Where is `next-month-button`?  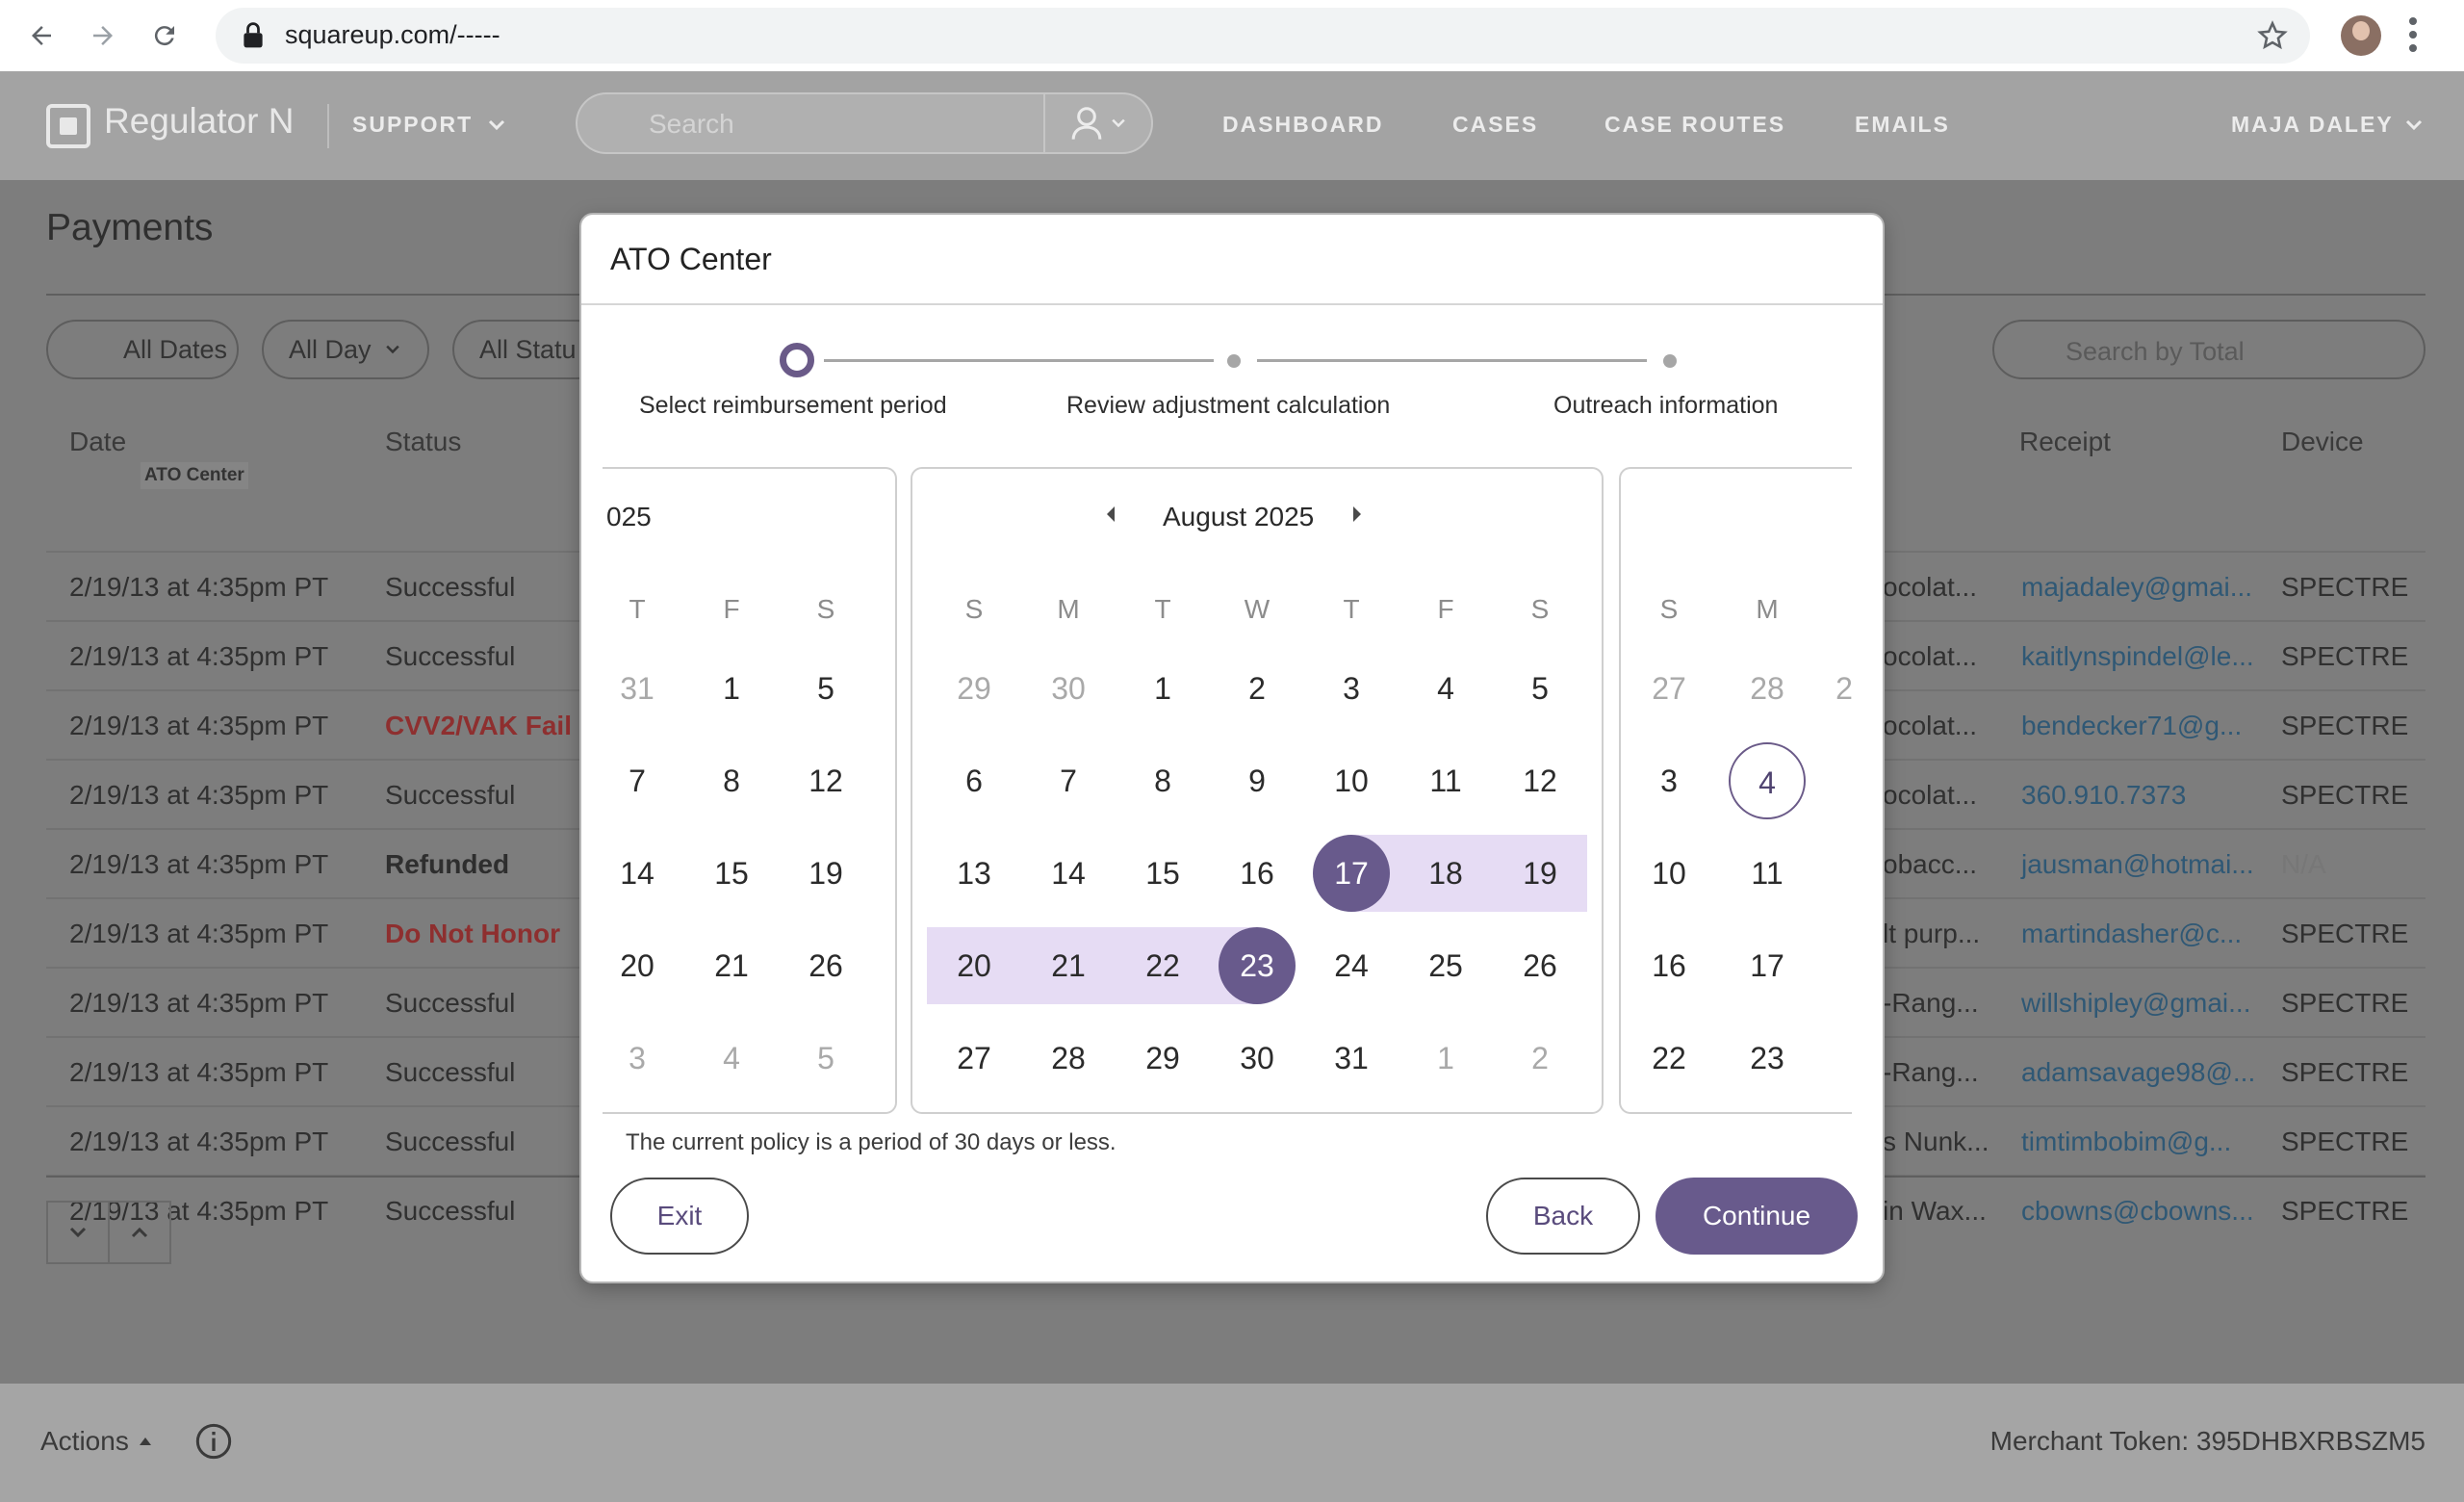 next-month-button is located at coordinates (1357, 514).